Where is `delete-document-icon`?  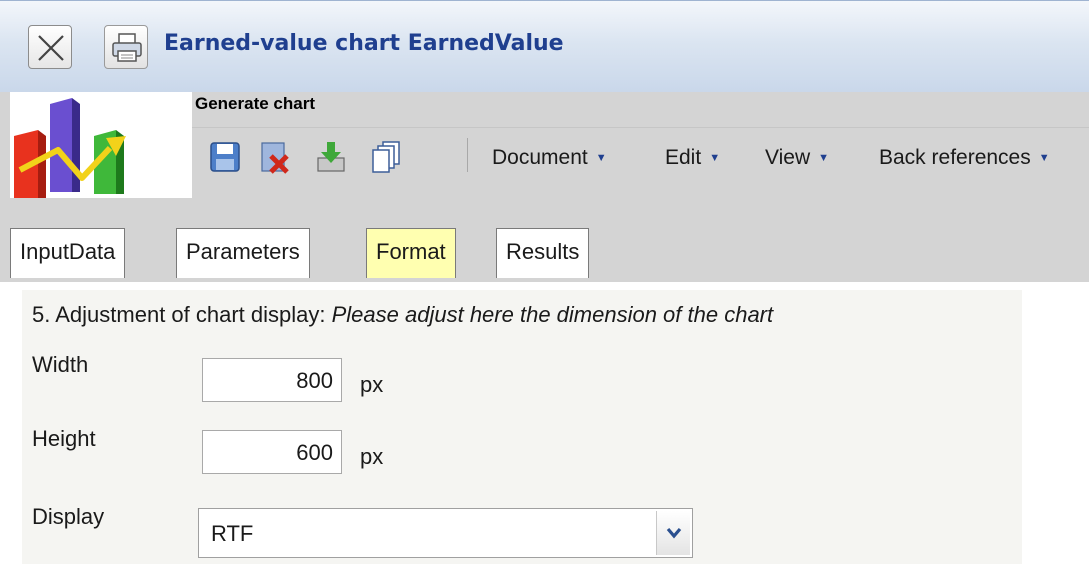
delete-document-icon is located at coordinates (275, 157).